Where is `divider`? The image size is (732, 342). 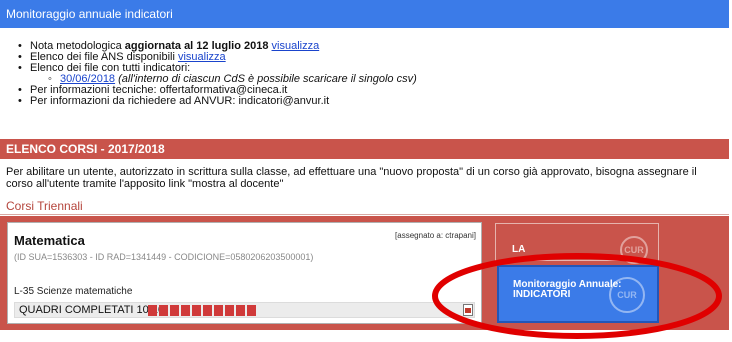 divider is located at coordinates (364, 214).